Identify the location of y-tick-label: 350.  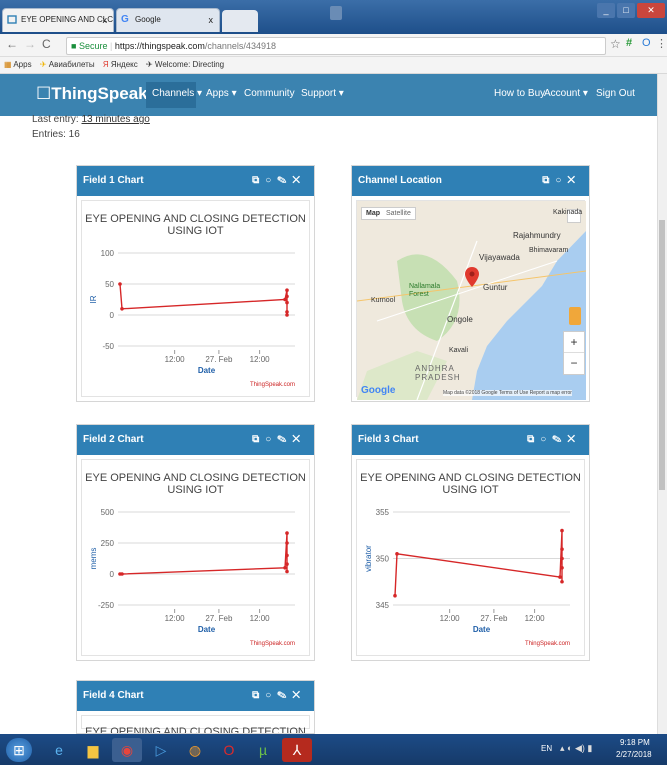
(383, 559).